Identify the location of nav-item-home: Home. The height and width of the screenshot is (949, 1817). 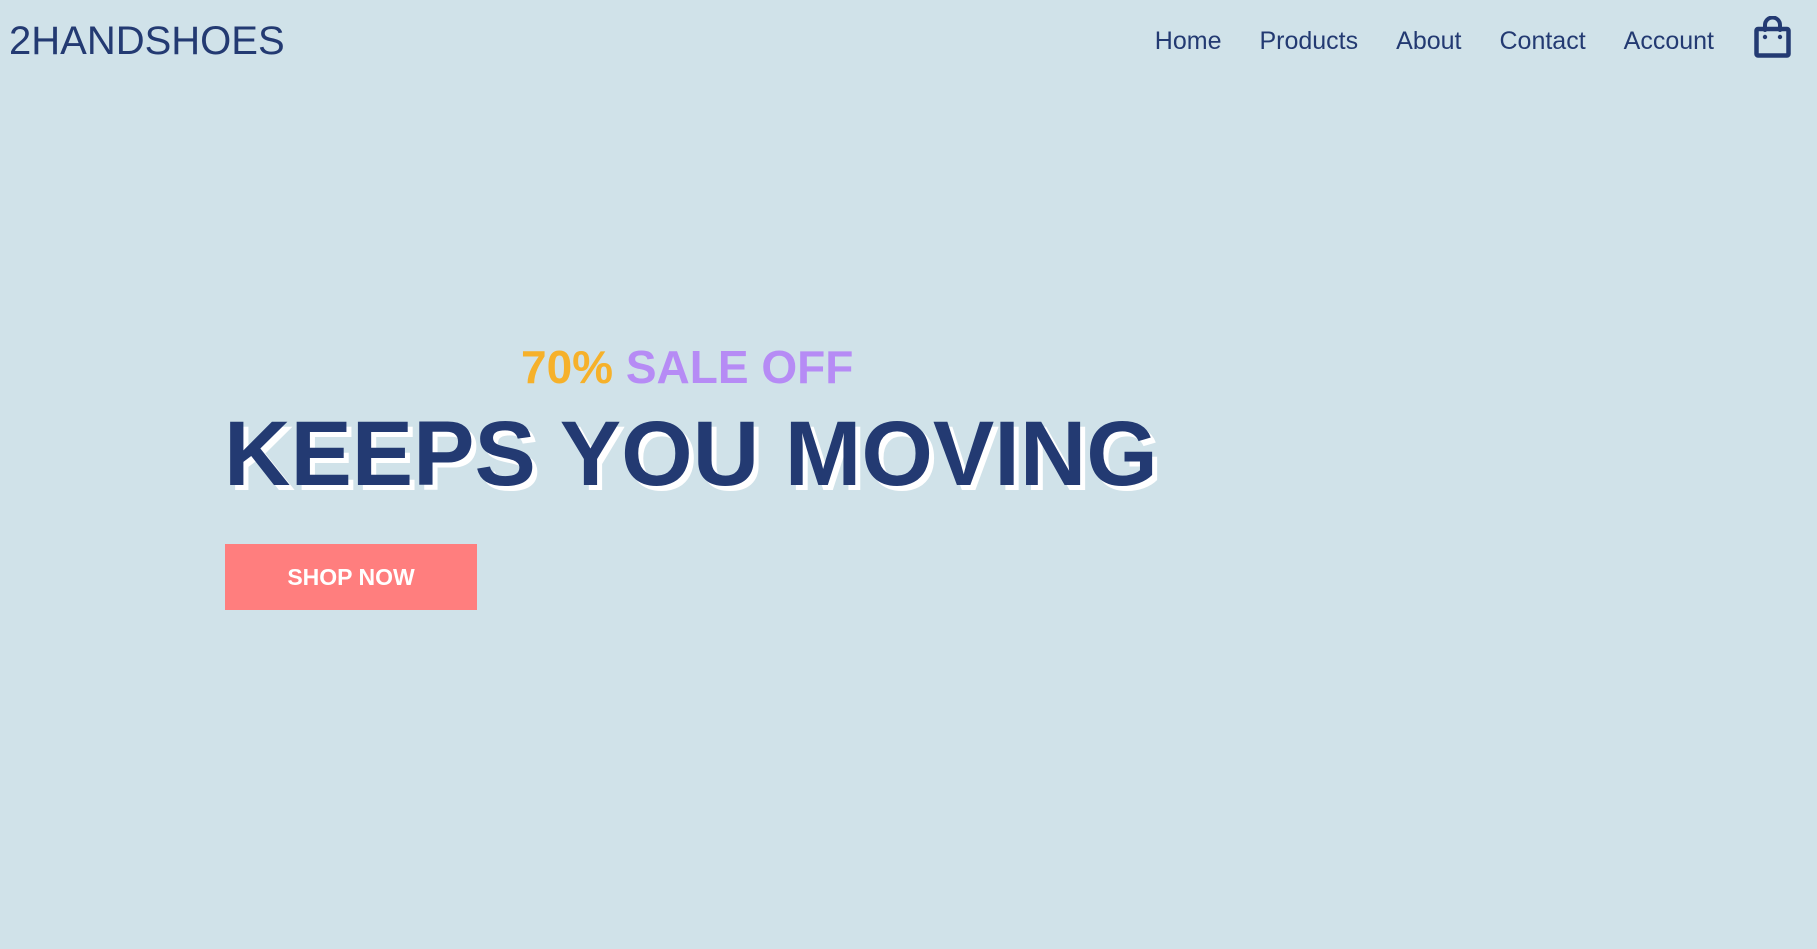
(1188, 41).